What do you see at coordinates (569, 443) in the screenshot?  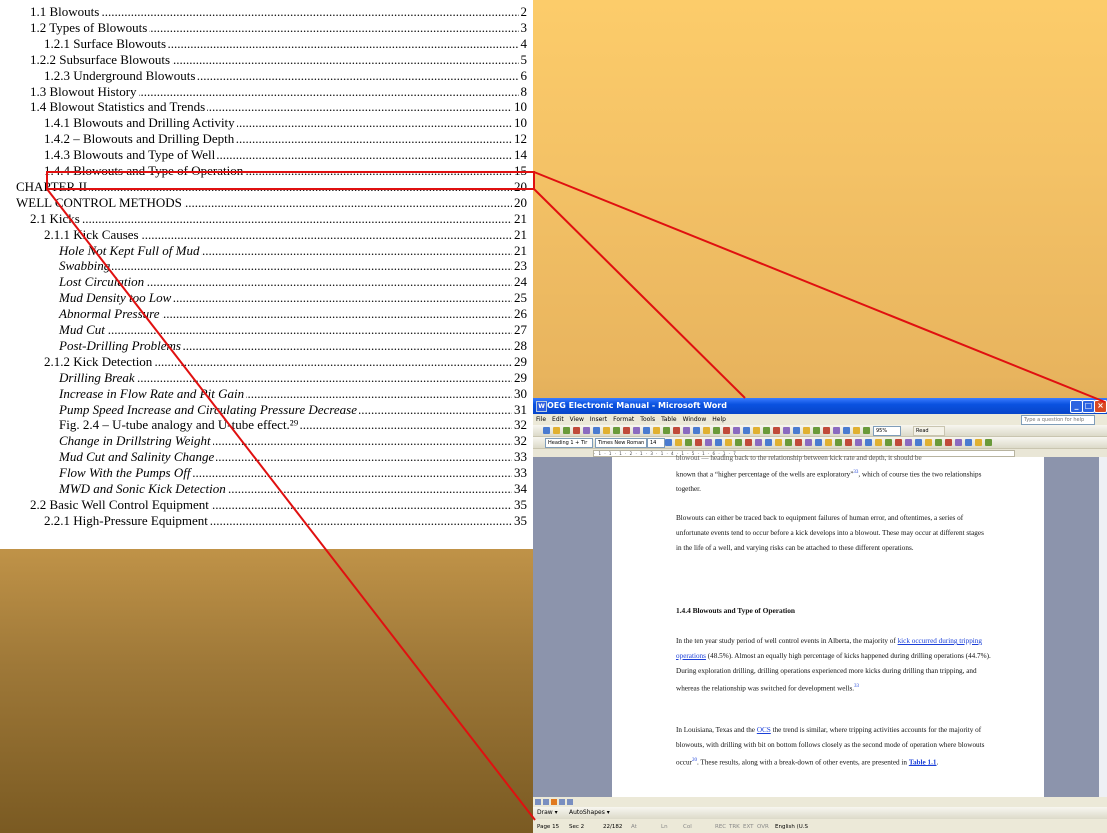 I see `style-select: Heading 1 + Tir` at bounding box center [569, 443].